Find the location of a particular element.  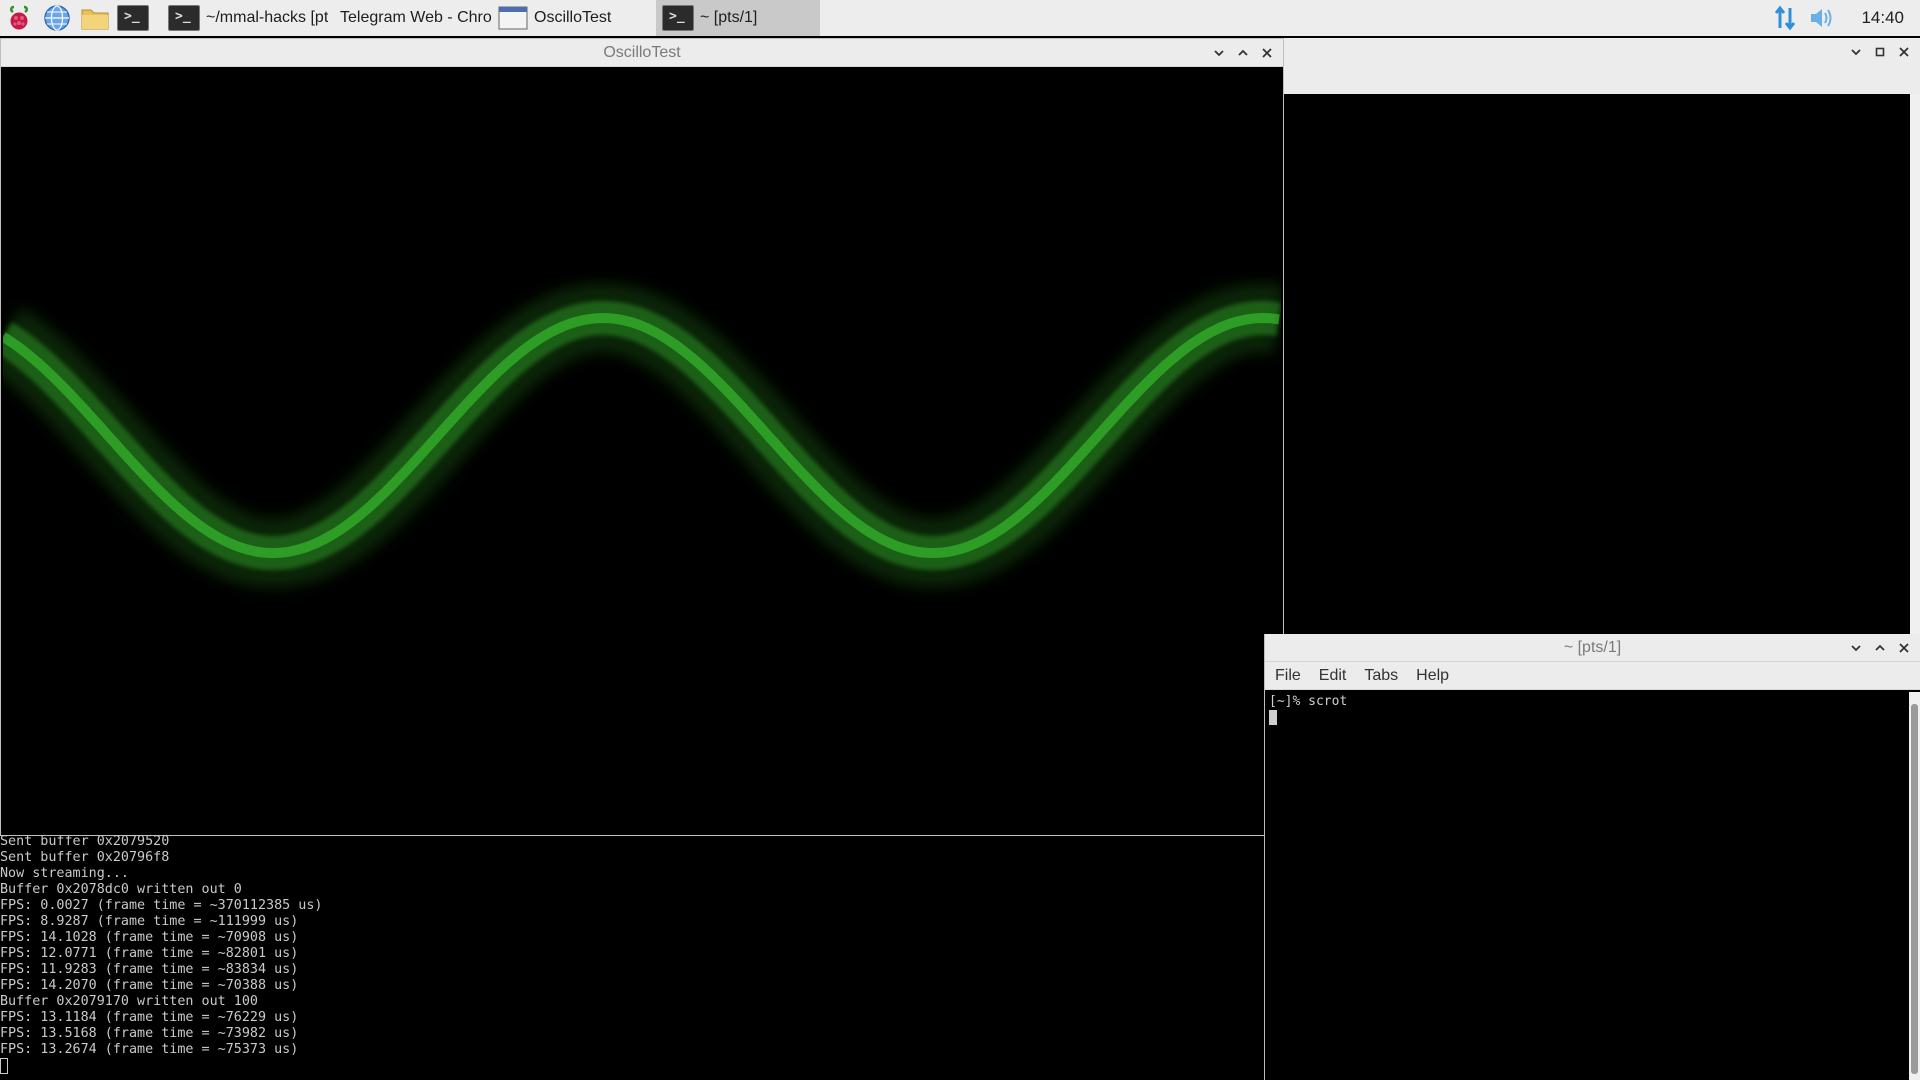

console-line: Sent buffer 0x20796f8 is located at coordinates (85, 857).